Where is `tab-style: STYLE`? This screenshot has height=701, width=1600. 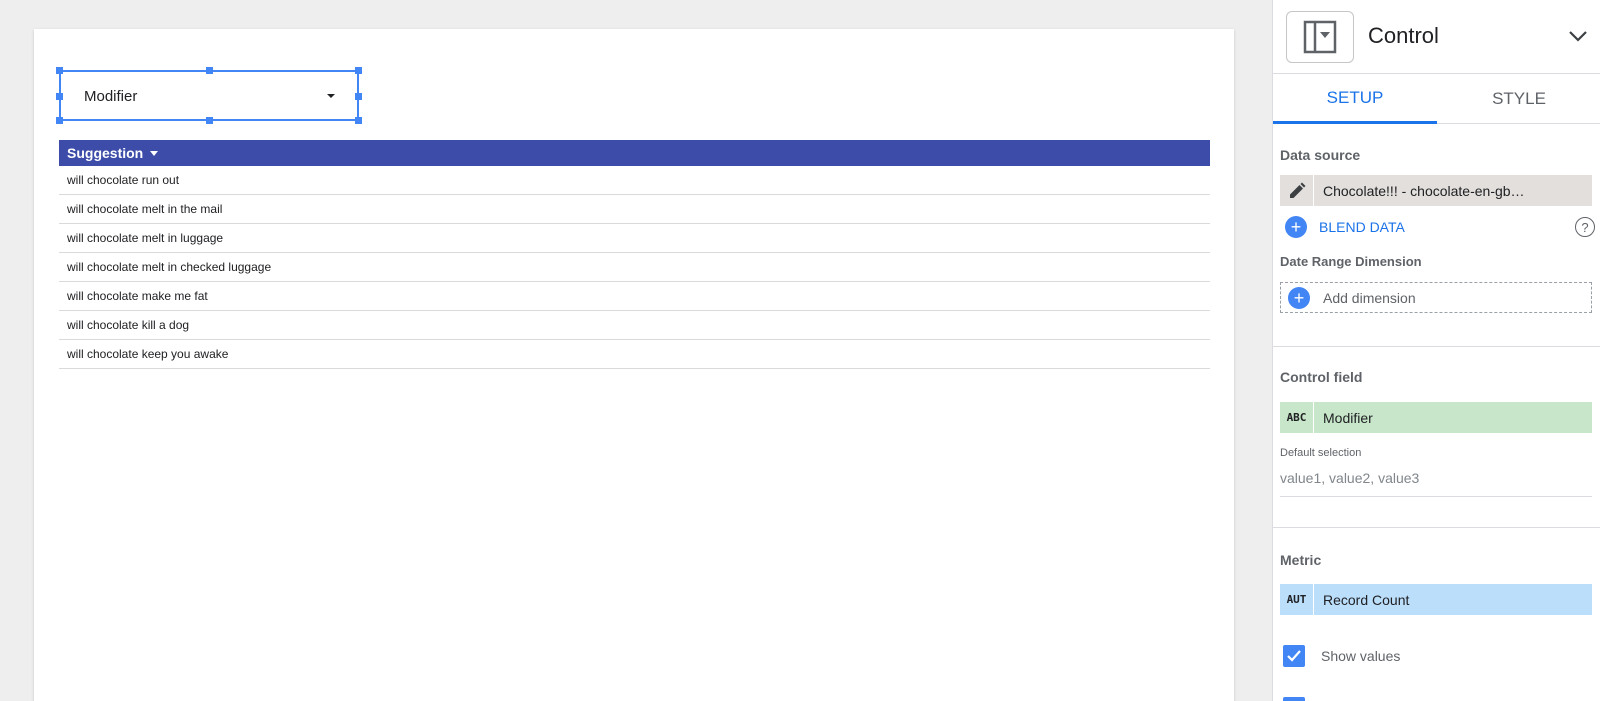 tab-style: STYLE is located at coordinates (1518, 99).